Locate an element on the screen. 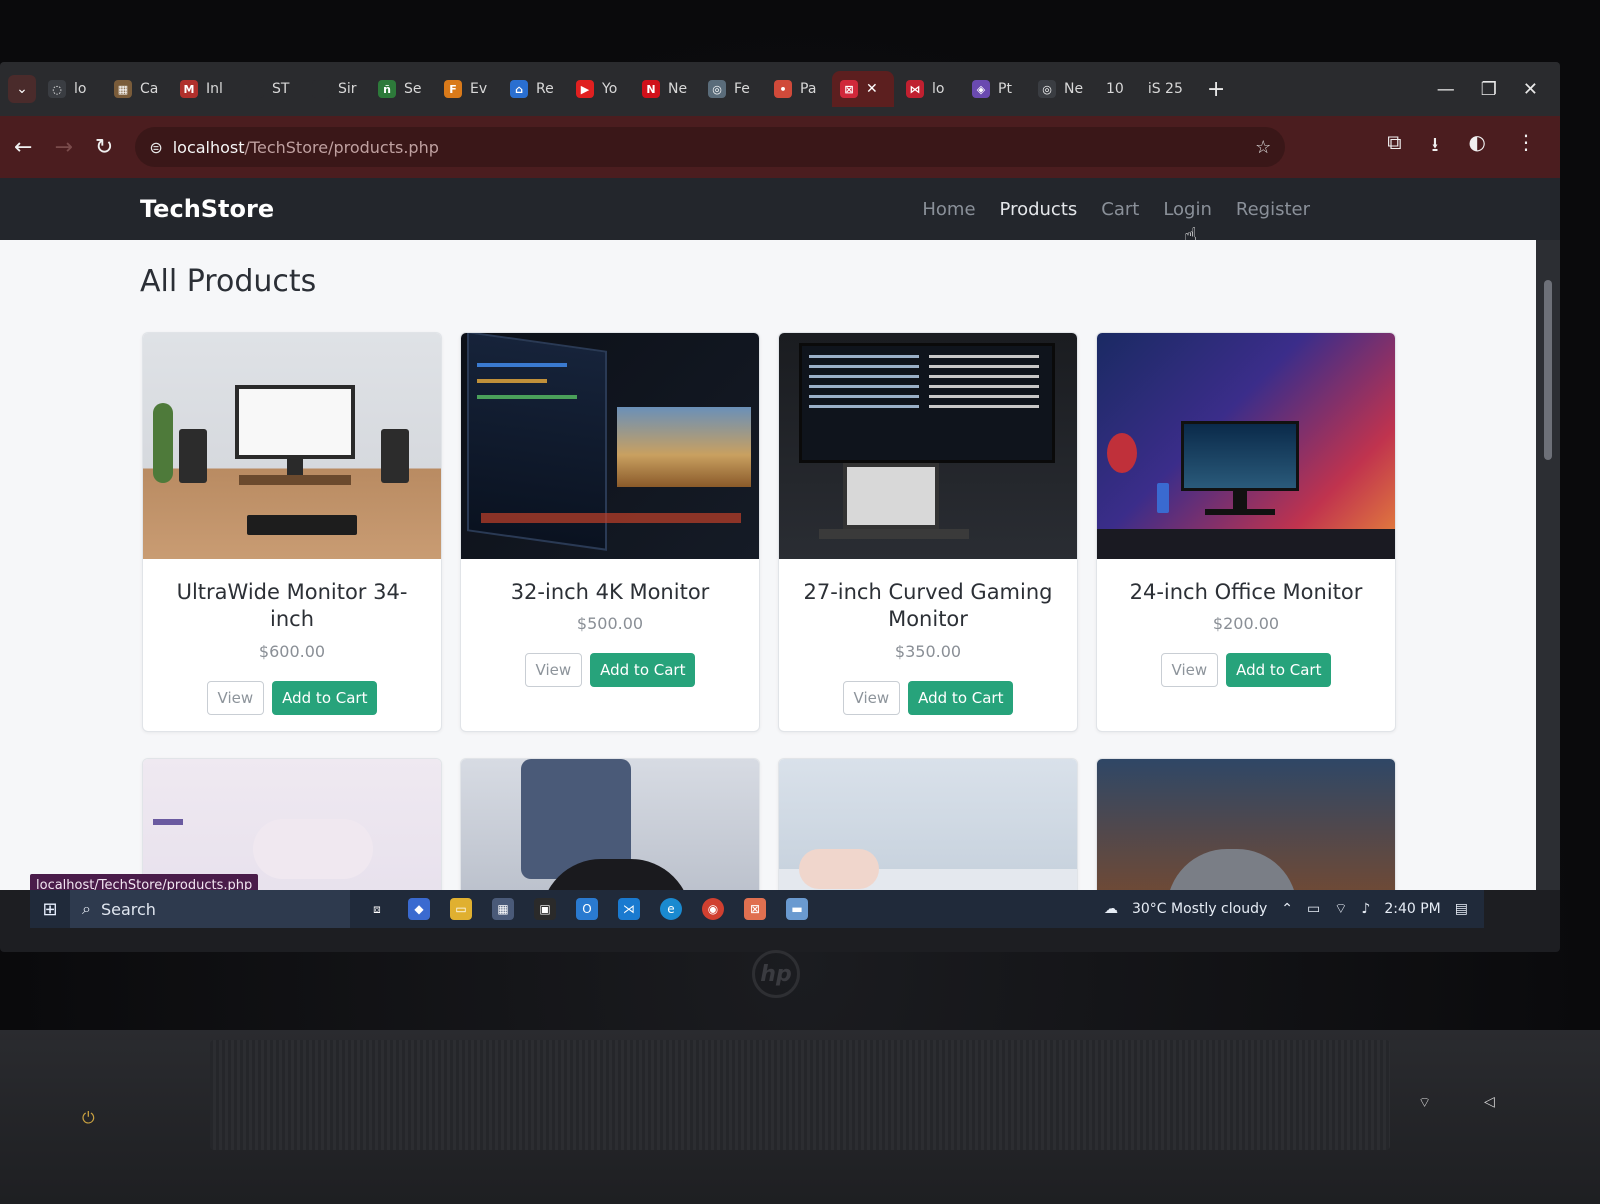  chevron-up-icon: ⌃ is located at coordinates (1287, 909).